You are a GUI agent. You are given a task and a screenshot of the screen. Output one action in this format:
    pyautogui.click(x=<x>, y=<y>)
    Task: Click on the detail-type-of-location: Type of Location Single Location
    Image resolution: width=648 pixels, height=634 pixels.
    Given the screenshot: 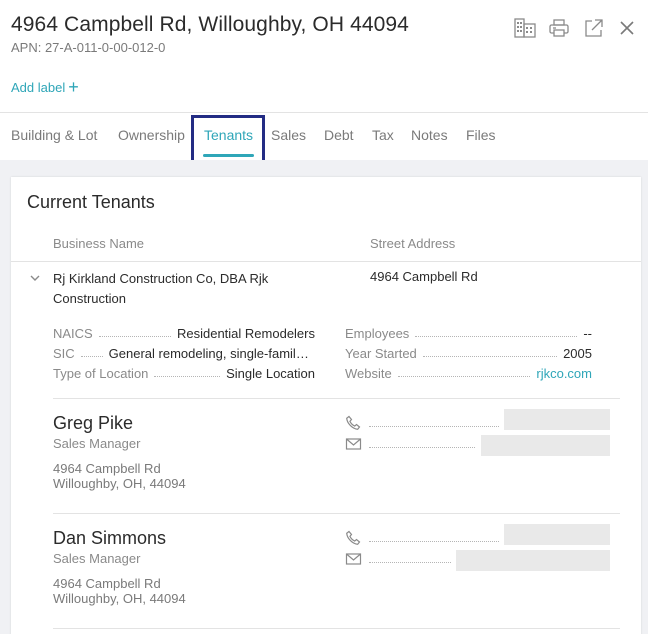 What is the action you would take?
    pyautogui.click(x=184, y=372)
    